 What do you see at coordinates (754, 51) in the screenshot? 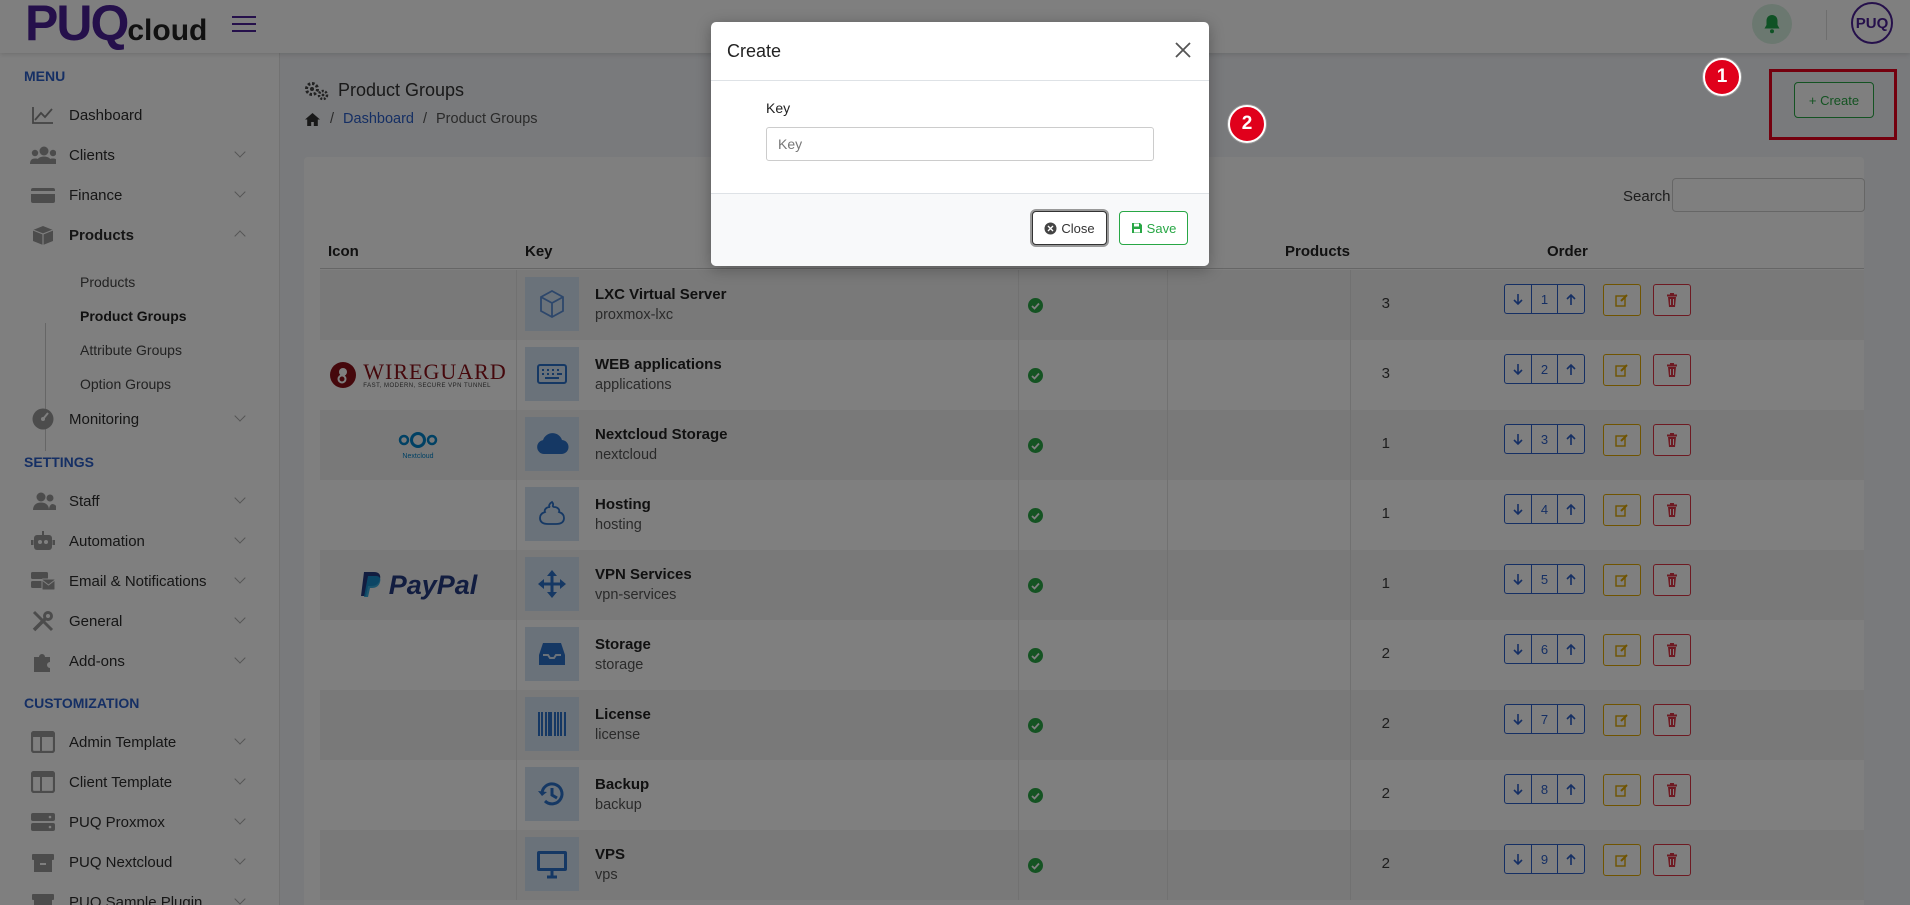
I see `modal-title: Create` at bounding box center [754, 51].